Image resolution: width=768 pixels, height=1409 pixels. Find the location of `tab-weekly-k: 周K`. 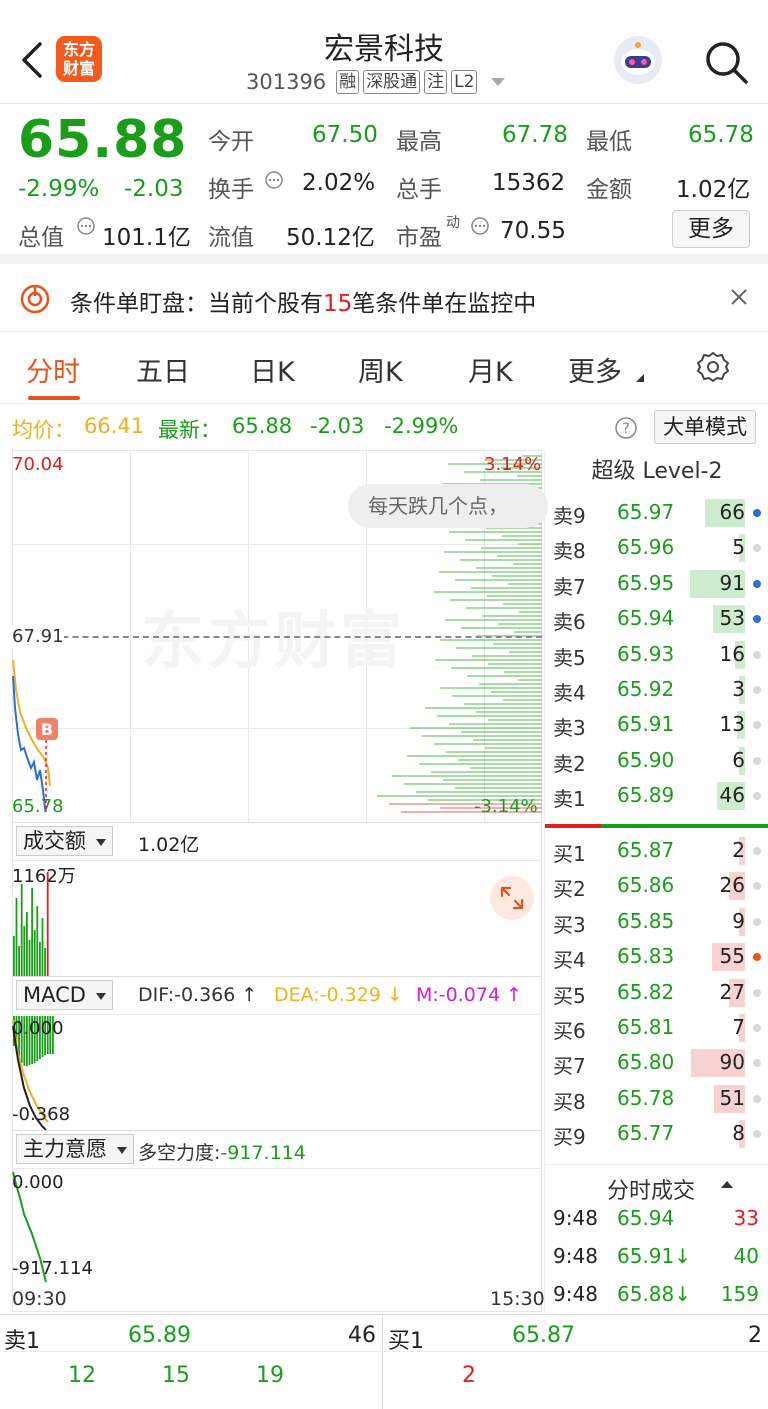

tab-weekly-k: 周K is located at coordinates (380, 369).